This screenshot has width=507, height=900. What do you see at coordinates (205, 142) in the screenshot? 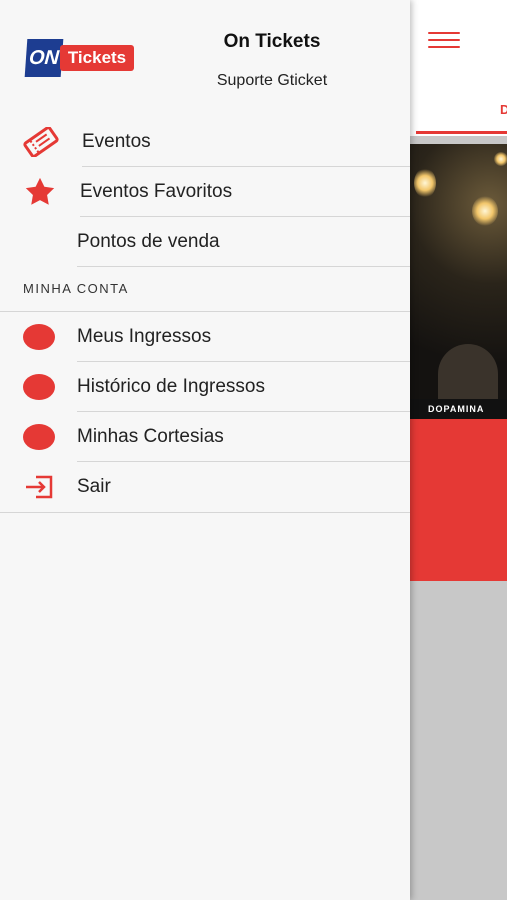
I see `menu-item-eventos: Eventos` at bounding box center [205, 142].